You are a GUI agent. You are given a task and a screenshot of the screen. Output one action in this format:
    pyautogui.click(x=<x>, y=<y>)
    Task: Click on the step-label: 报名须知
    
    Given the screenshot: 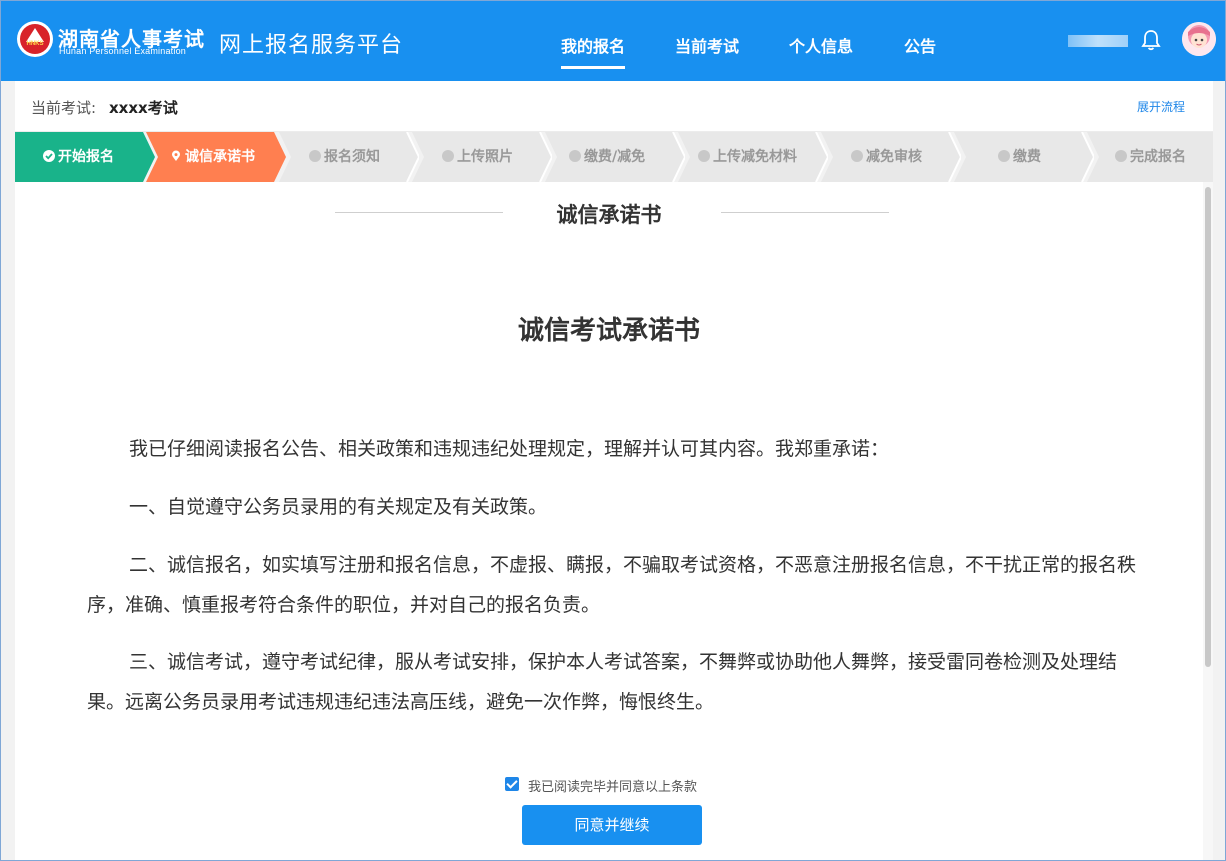 What is the action you would take?
    pyautogui.click(x=352, y=157)
    